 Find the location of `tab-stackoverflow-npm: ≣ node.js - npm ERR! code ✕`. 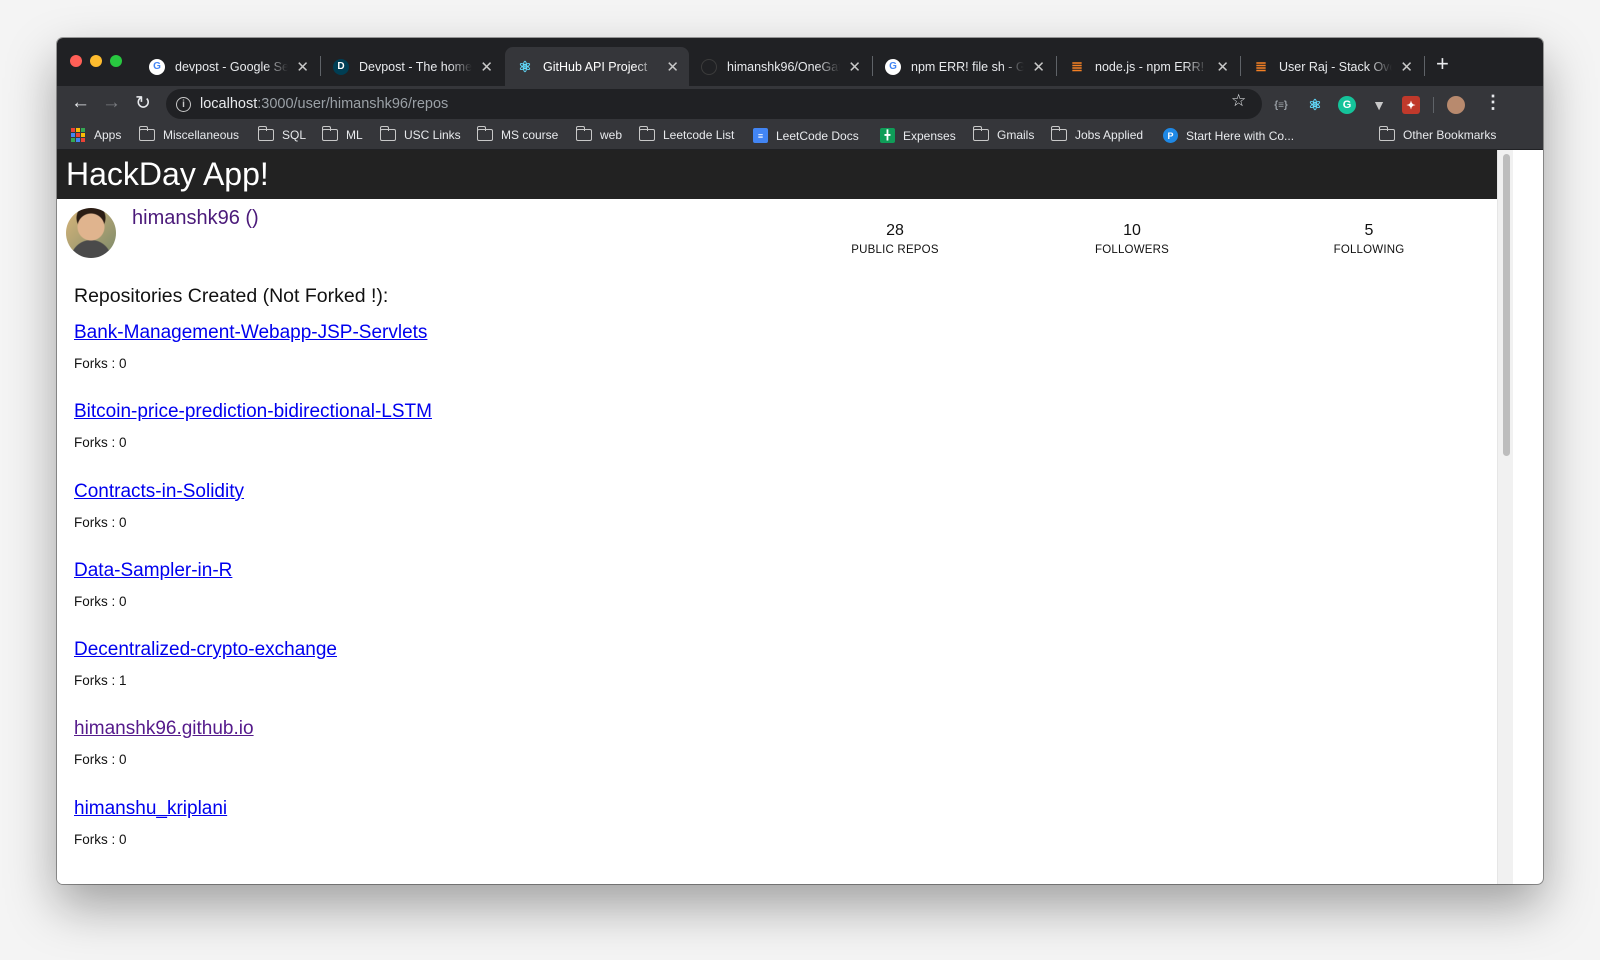

tab-stackoverflow-npm: ≣ node.js - npm ERR! code ✕ is located at coordinates (1148, 66).